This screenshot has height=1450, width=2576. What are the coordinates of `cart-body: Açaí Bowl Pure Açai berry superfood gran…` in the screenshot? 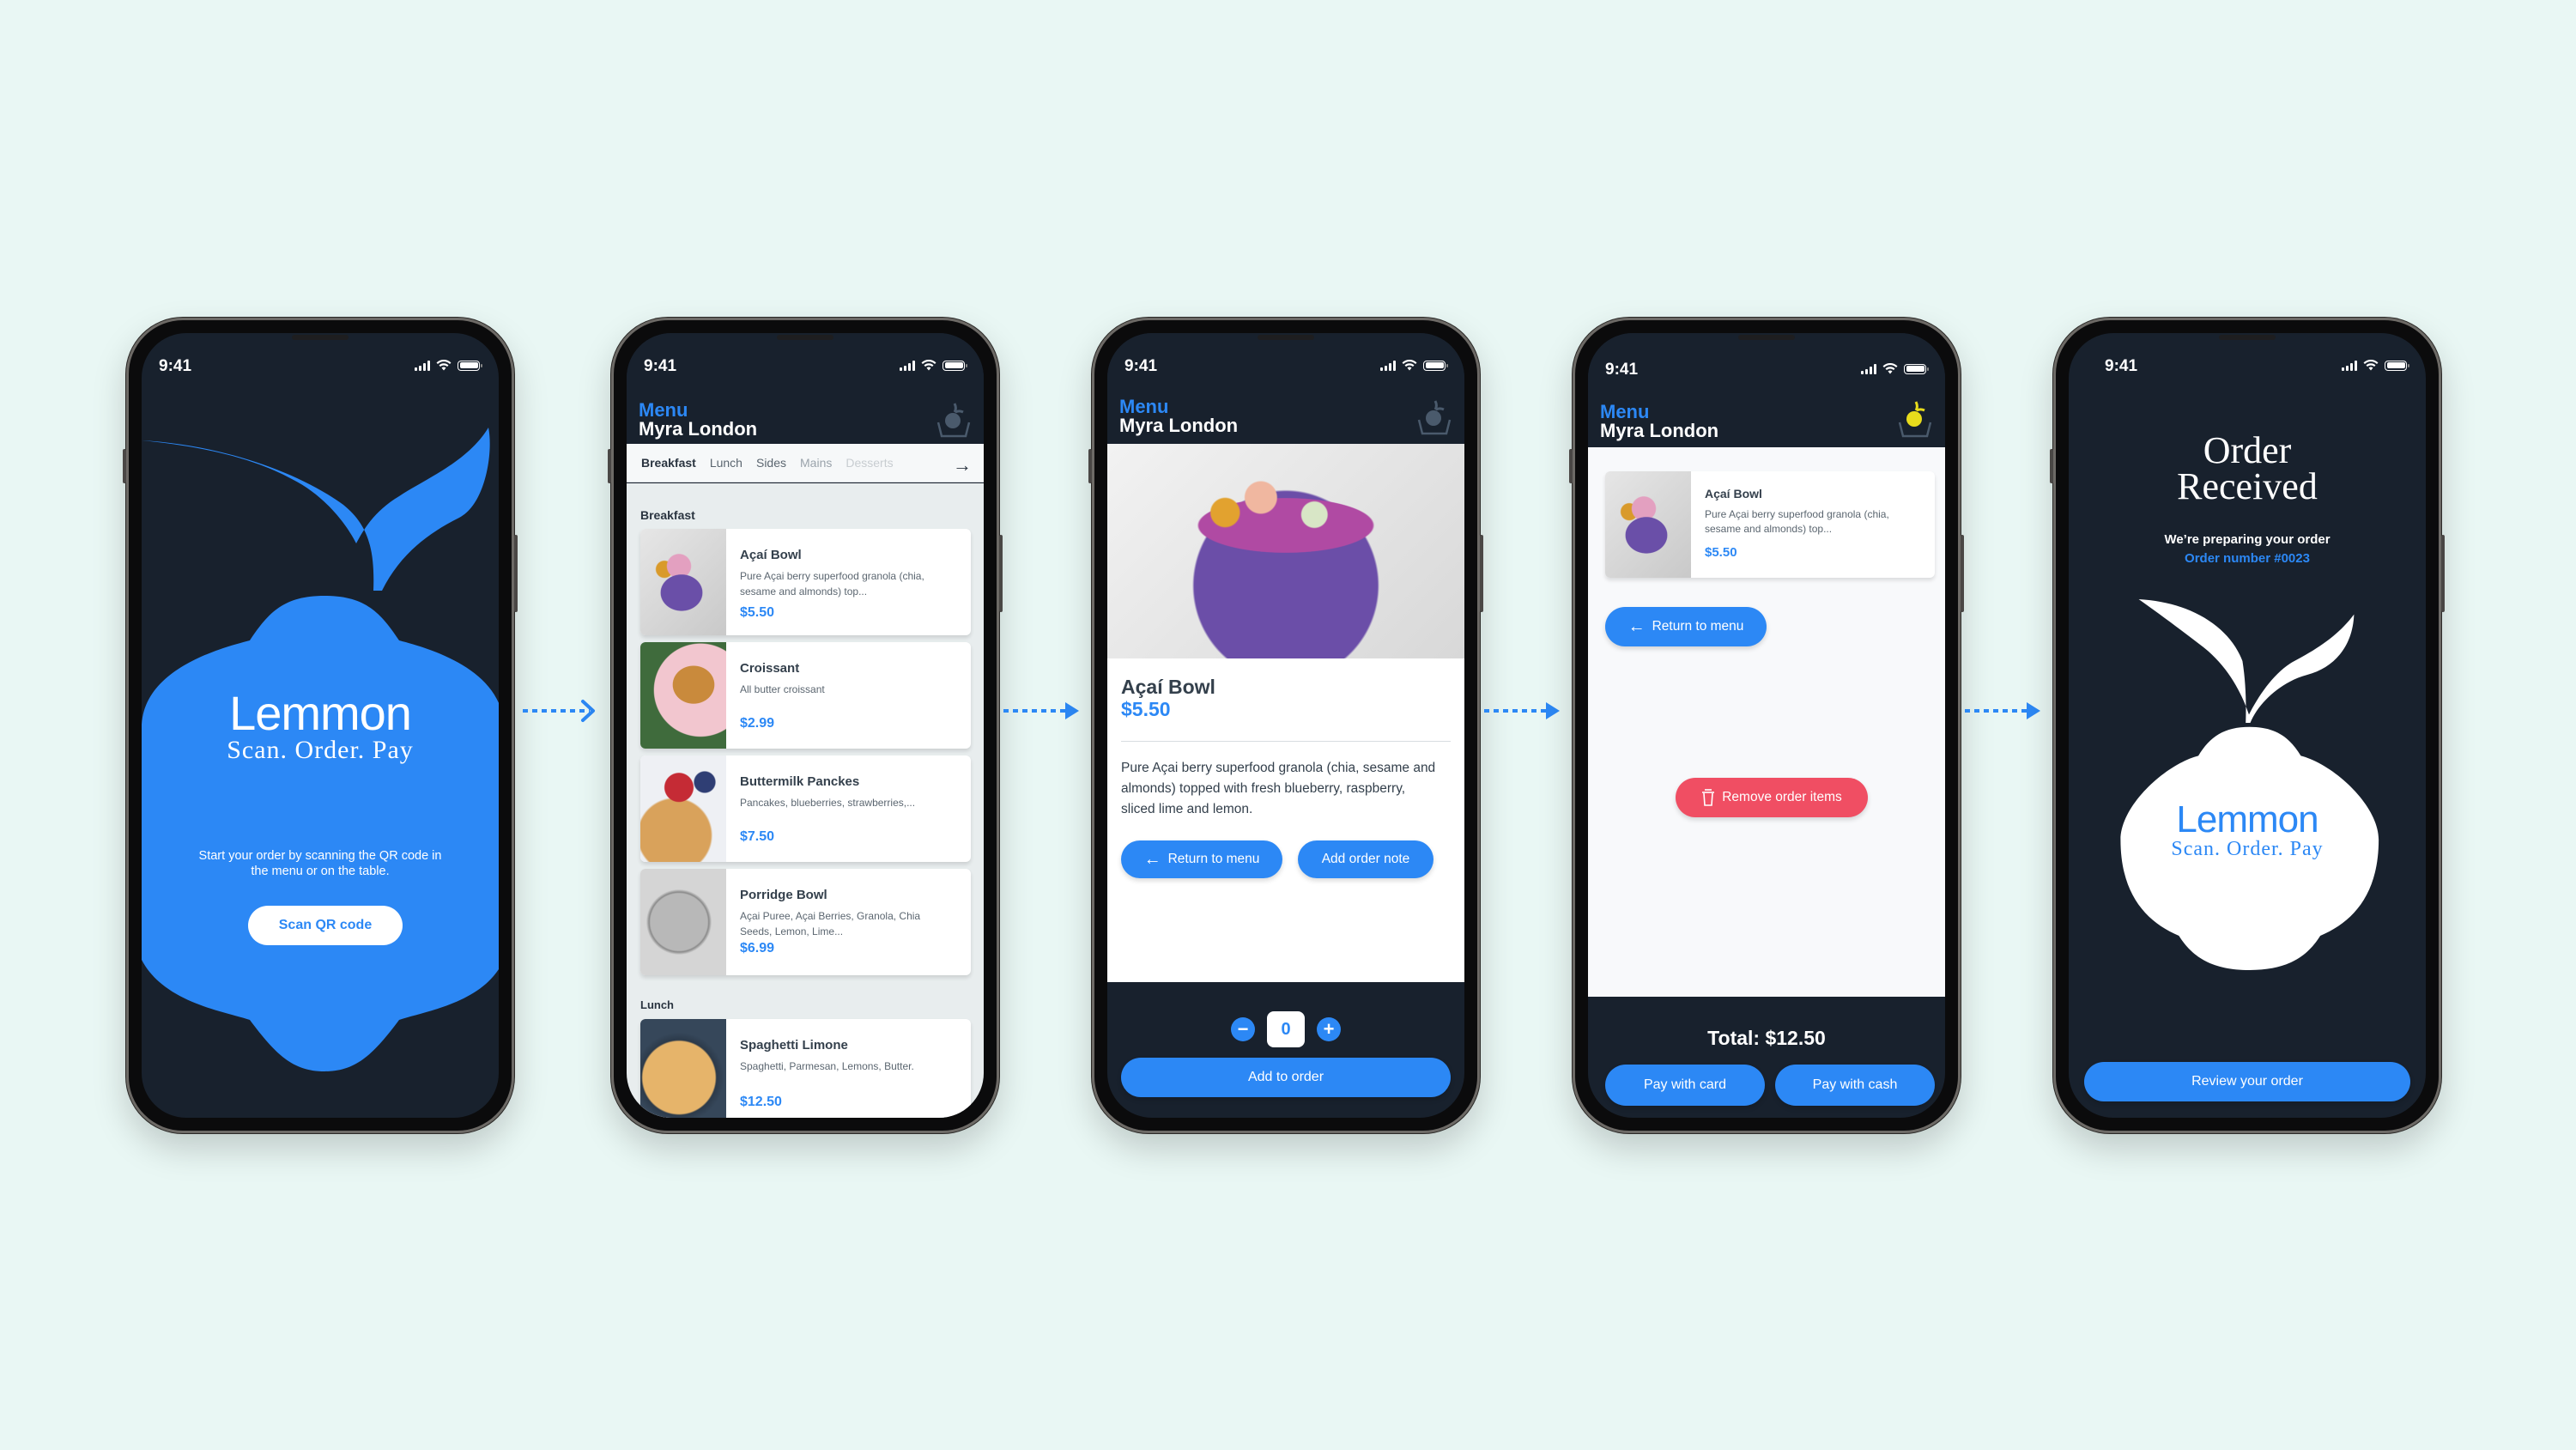 It's located at (1766, 722).